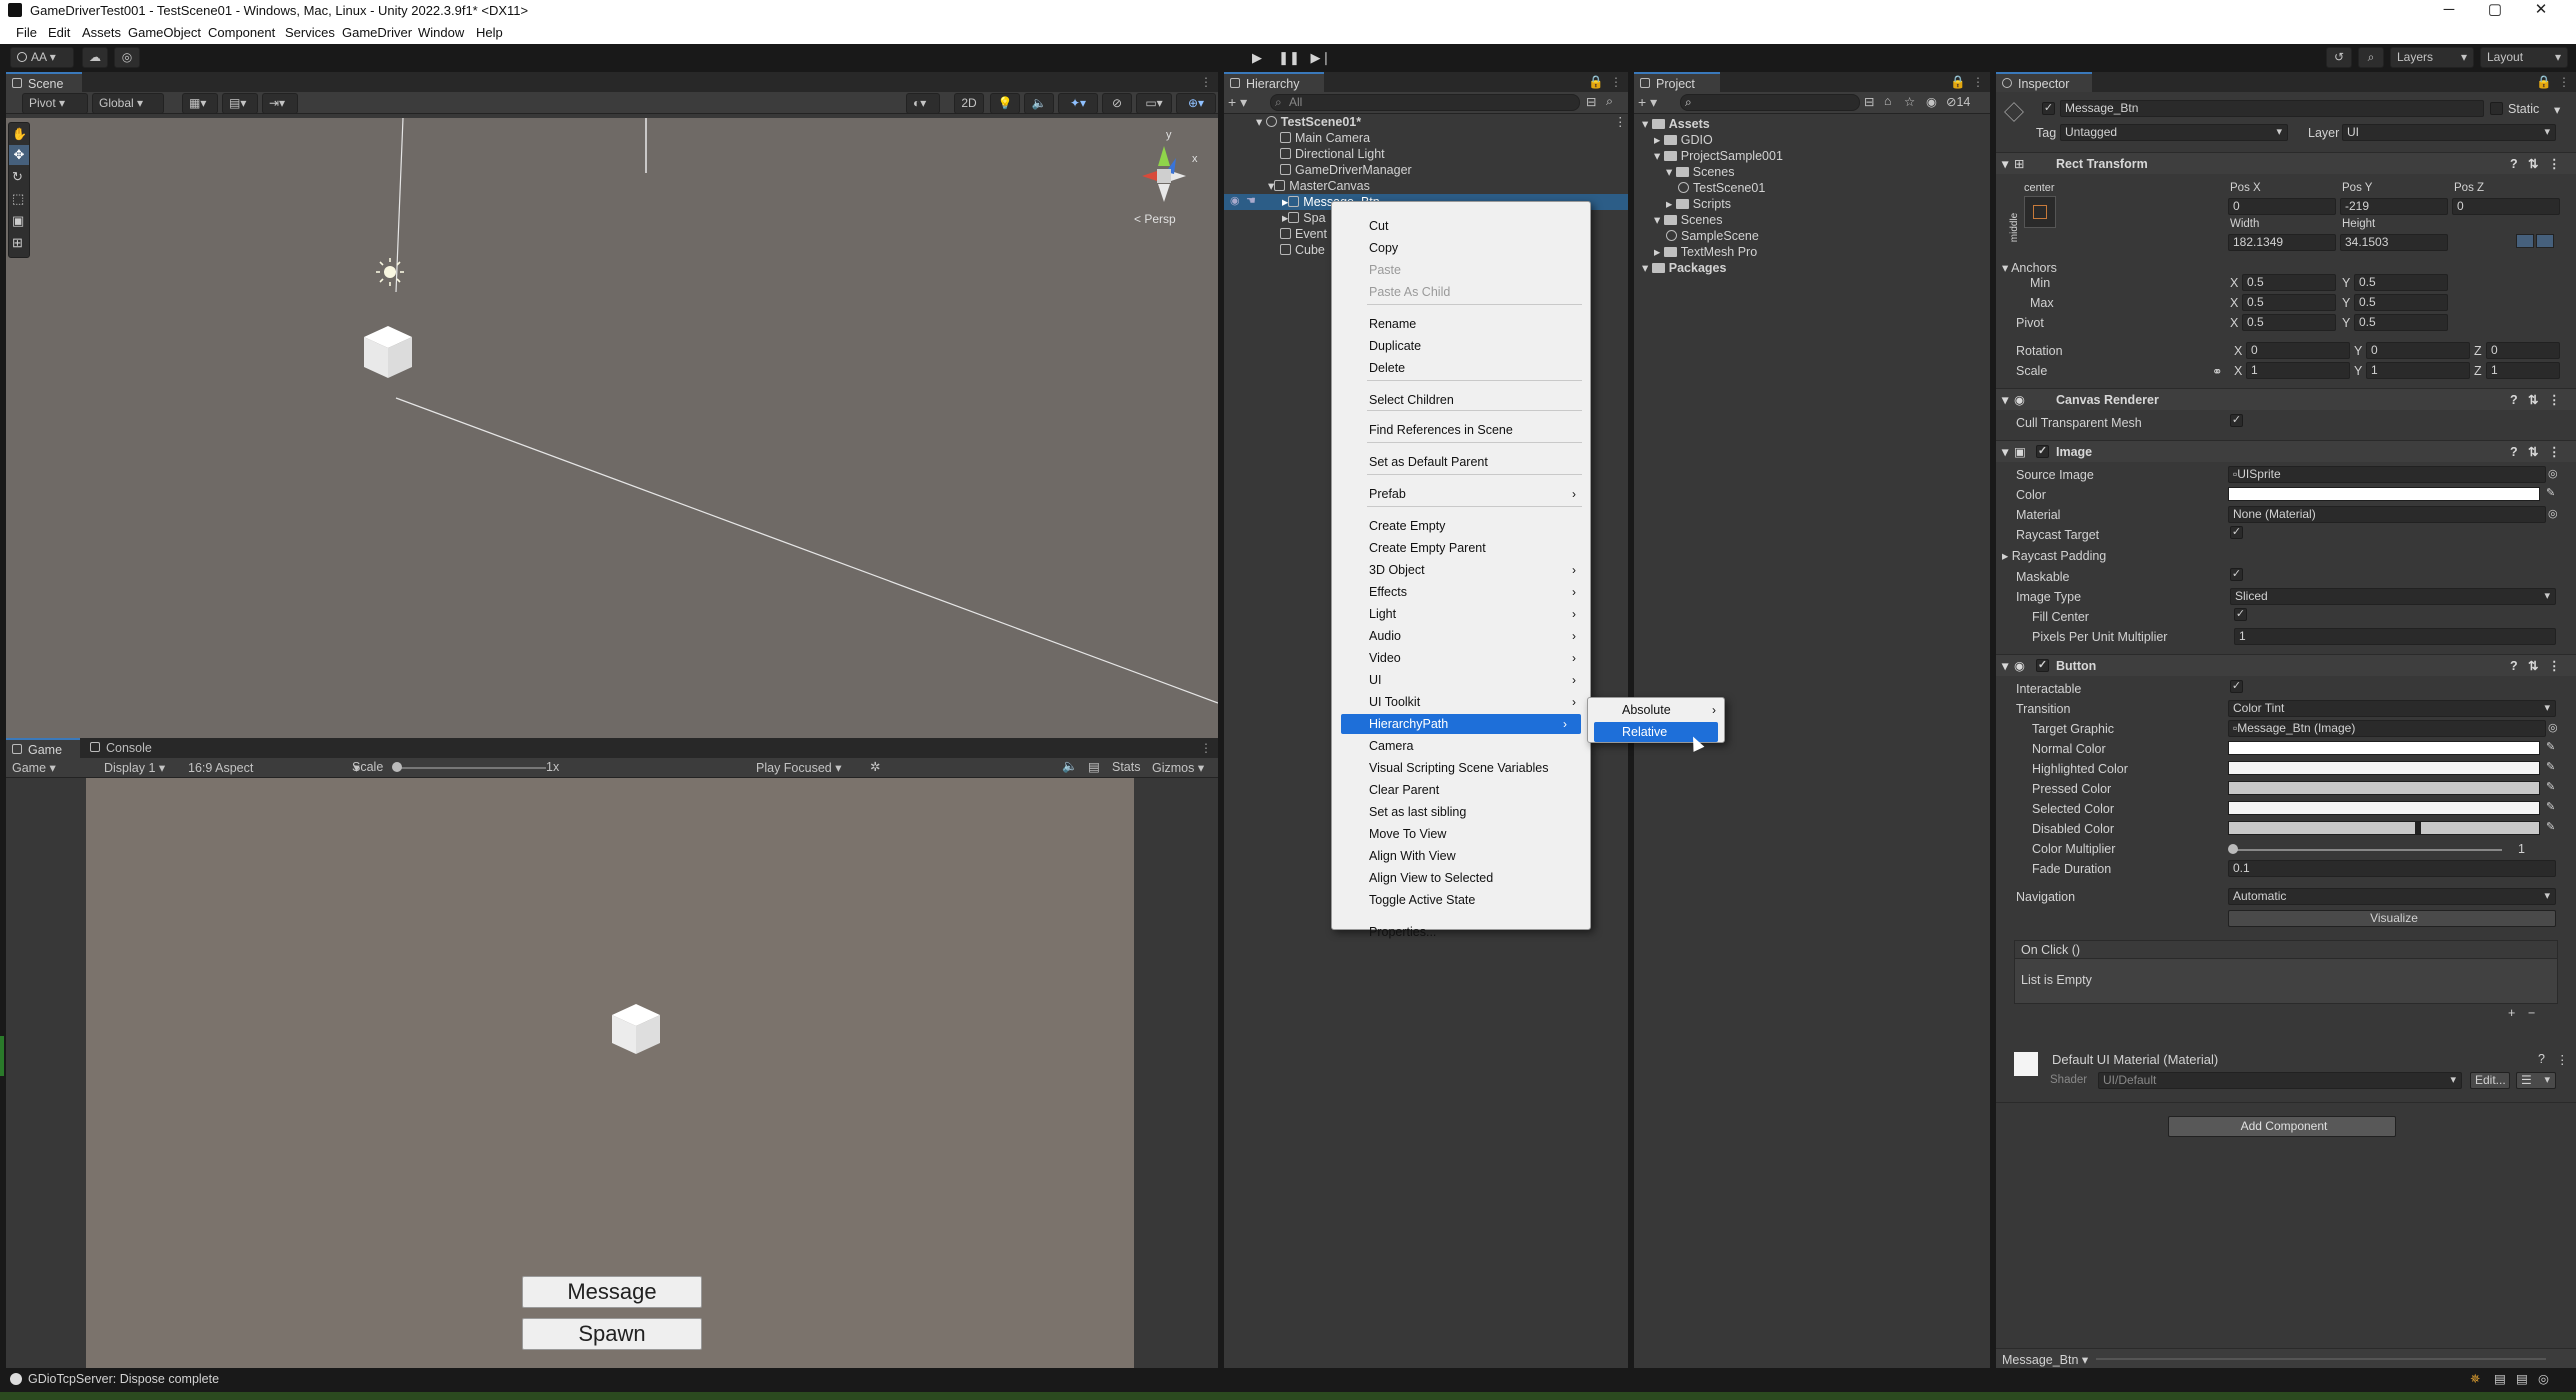 The height and width of the screenshot is (1400, 2576). What do you see at coordinates (17, 243) in the screenshot?
I see `transform-tool-icon: ⊞` at bounding box center [17, 243].